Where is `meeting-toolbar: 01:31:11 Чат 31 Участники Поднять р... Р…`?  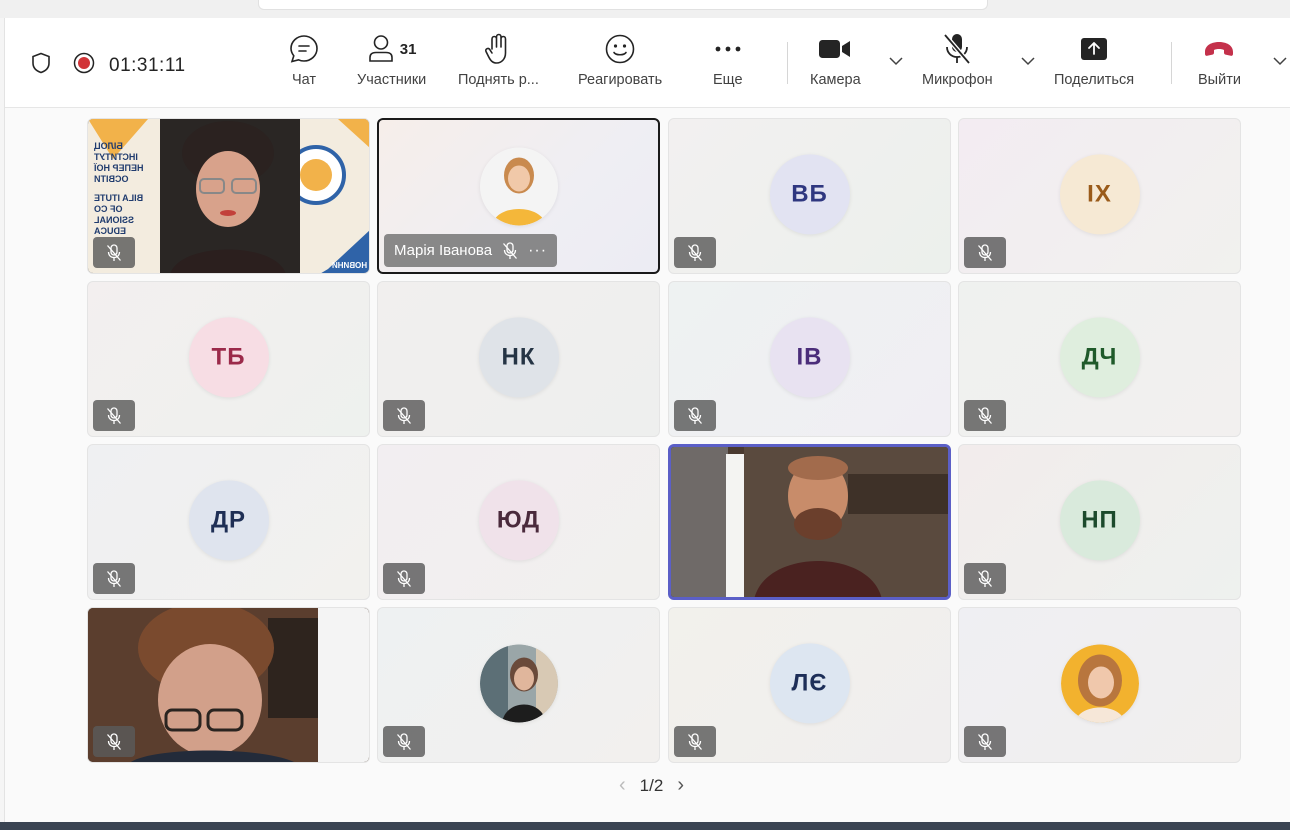 meeting-toolbar: 01:31:11 Чат 31 Участники Поднять р... Р… is located at coordinates (647, 63).